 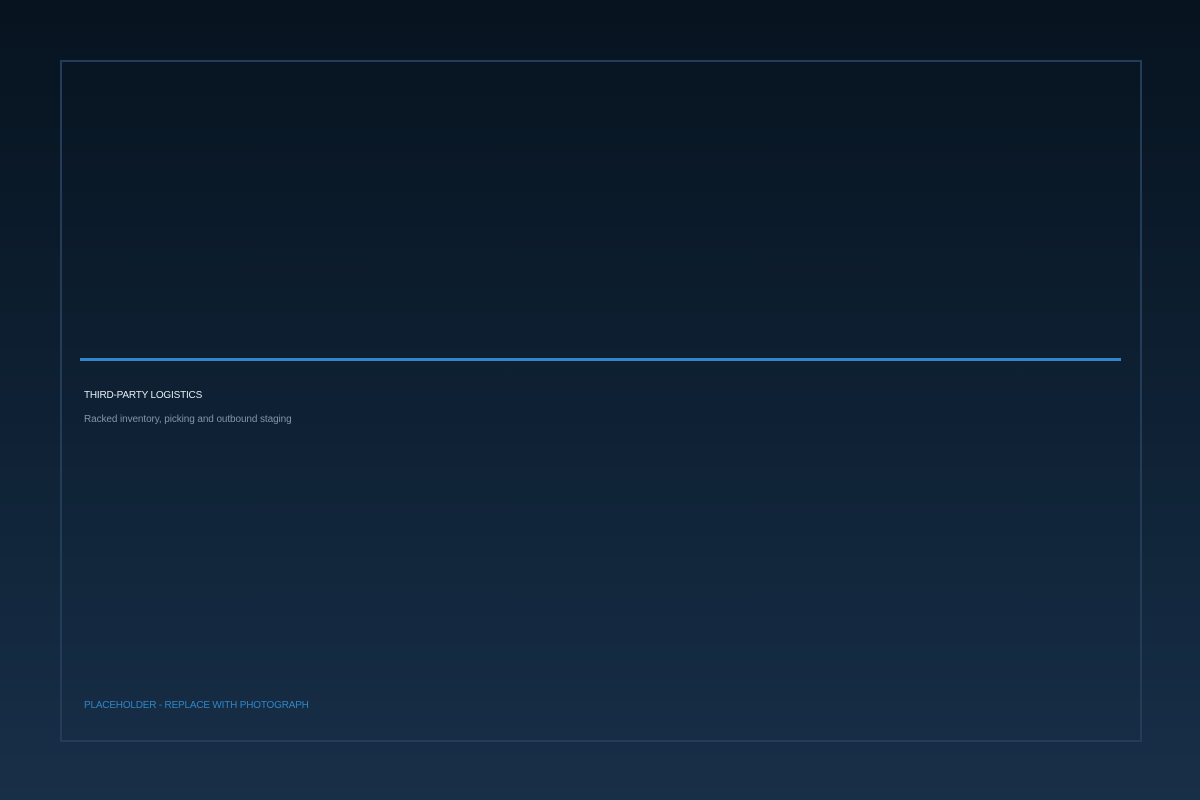 I want to click on card-title: THIRD-PARTY LOGISTICS, so click(x=143, y=395).